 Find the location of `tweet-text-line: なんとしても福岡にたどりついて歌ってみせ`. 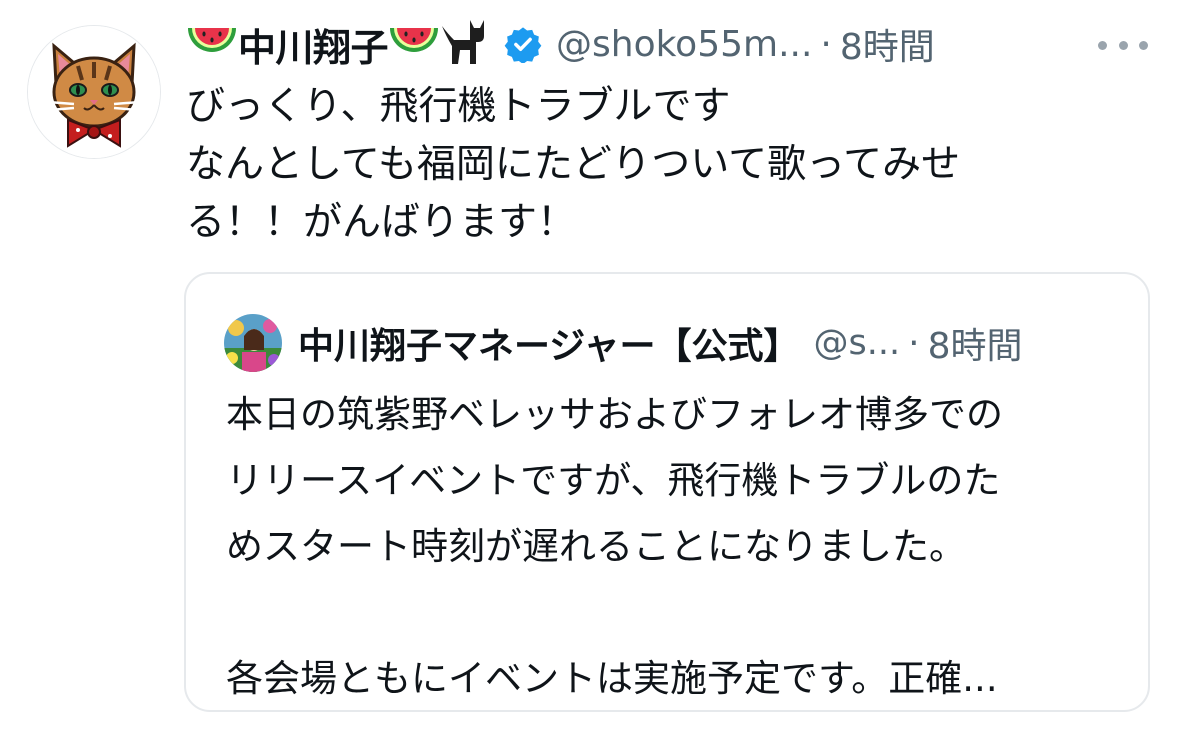

tweet-text-line: なんとしても福岡にたどりついて歌ってみせ is located at coordinates (573, 164).